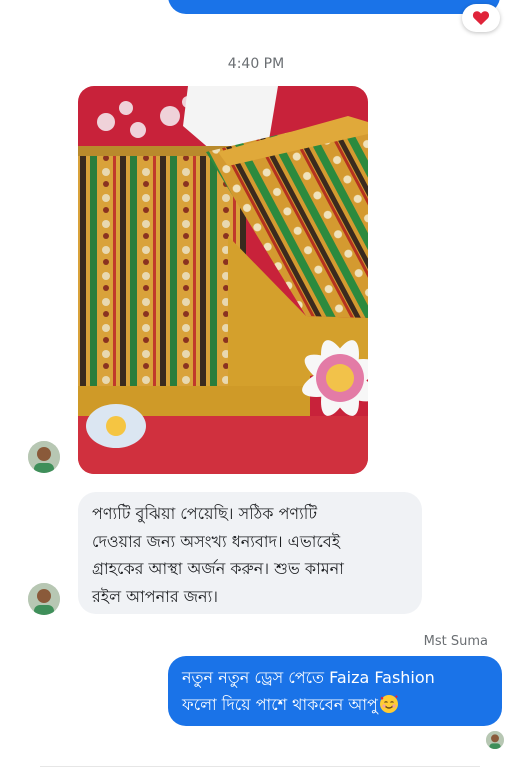 Image resolution: width=512 pixels, height=768 pixels. I want to click on message-reaction, so click(481, 18).